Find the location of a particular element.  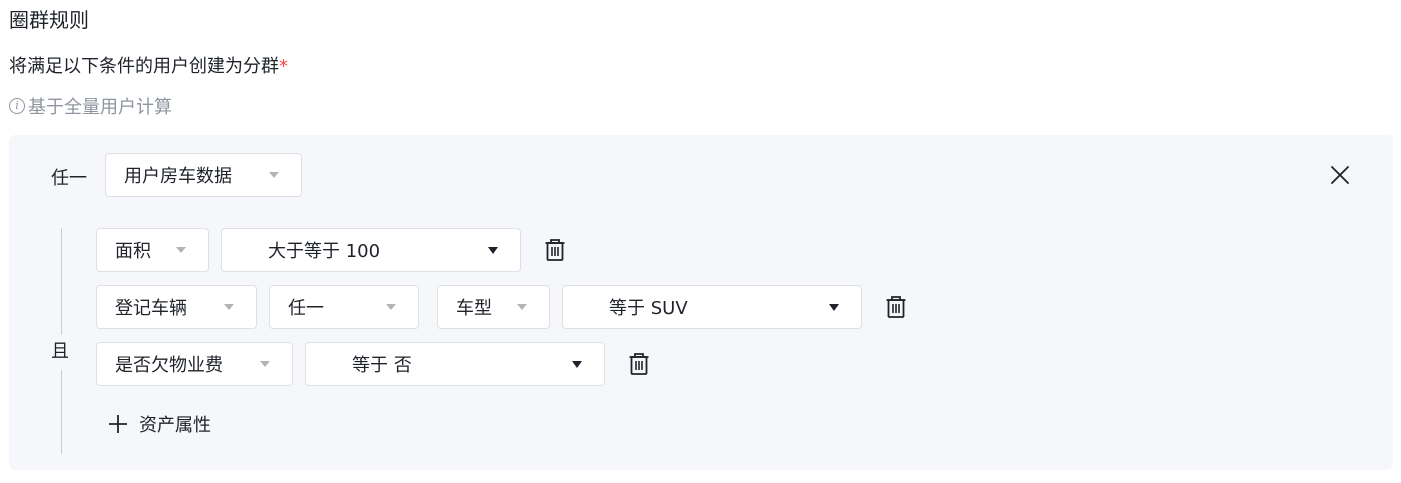

field-select-fee: 是否欠物业费 is located at coordinates (194, 364).